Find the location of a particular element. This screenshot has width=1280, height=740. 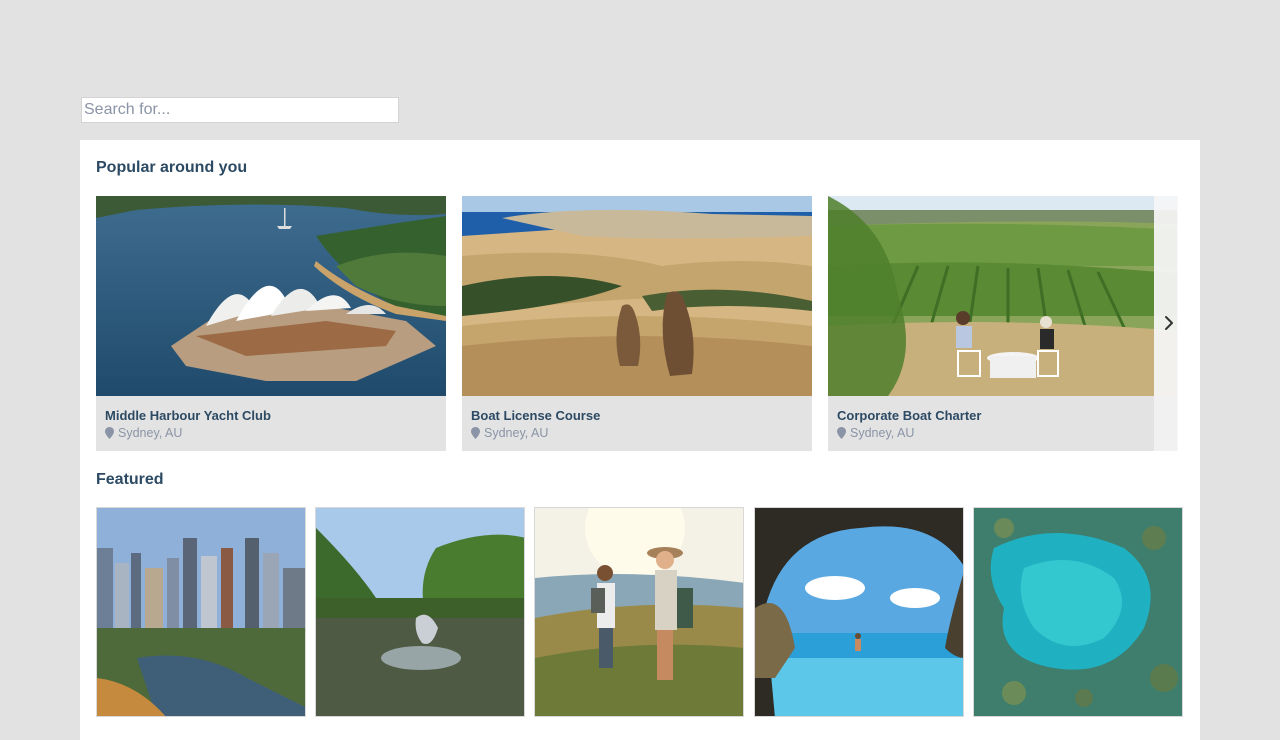

carousel-next-button is located at coordinates (1169, 323).